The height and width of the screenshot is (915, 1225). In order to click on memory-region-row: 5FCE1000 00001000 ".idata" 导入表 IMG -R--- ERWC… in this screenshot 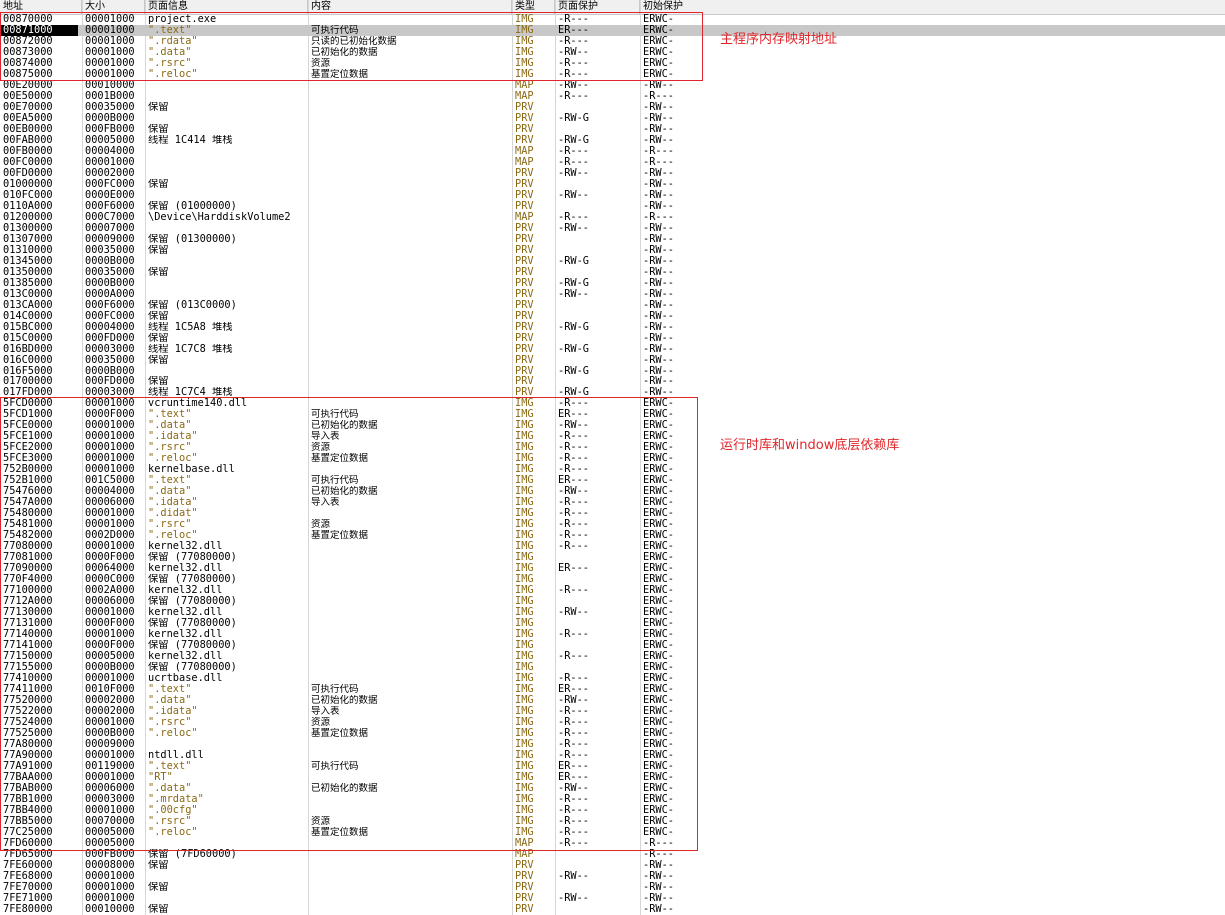, I will do `click(612, 436)`.